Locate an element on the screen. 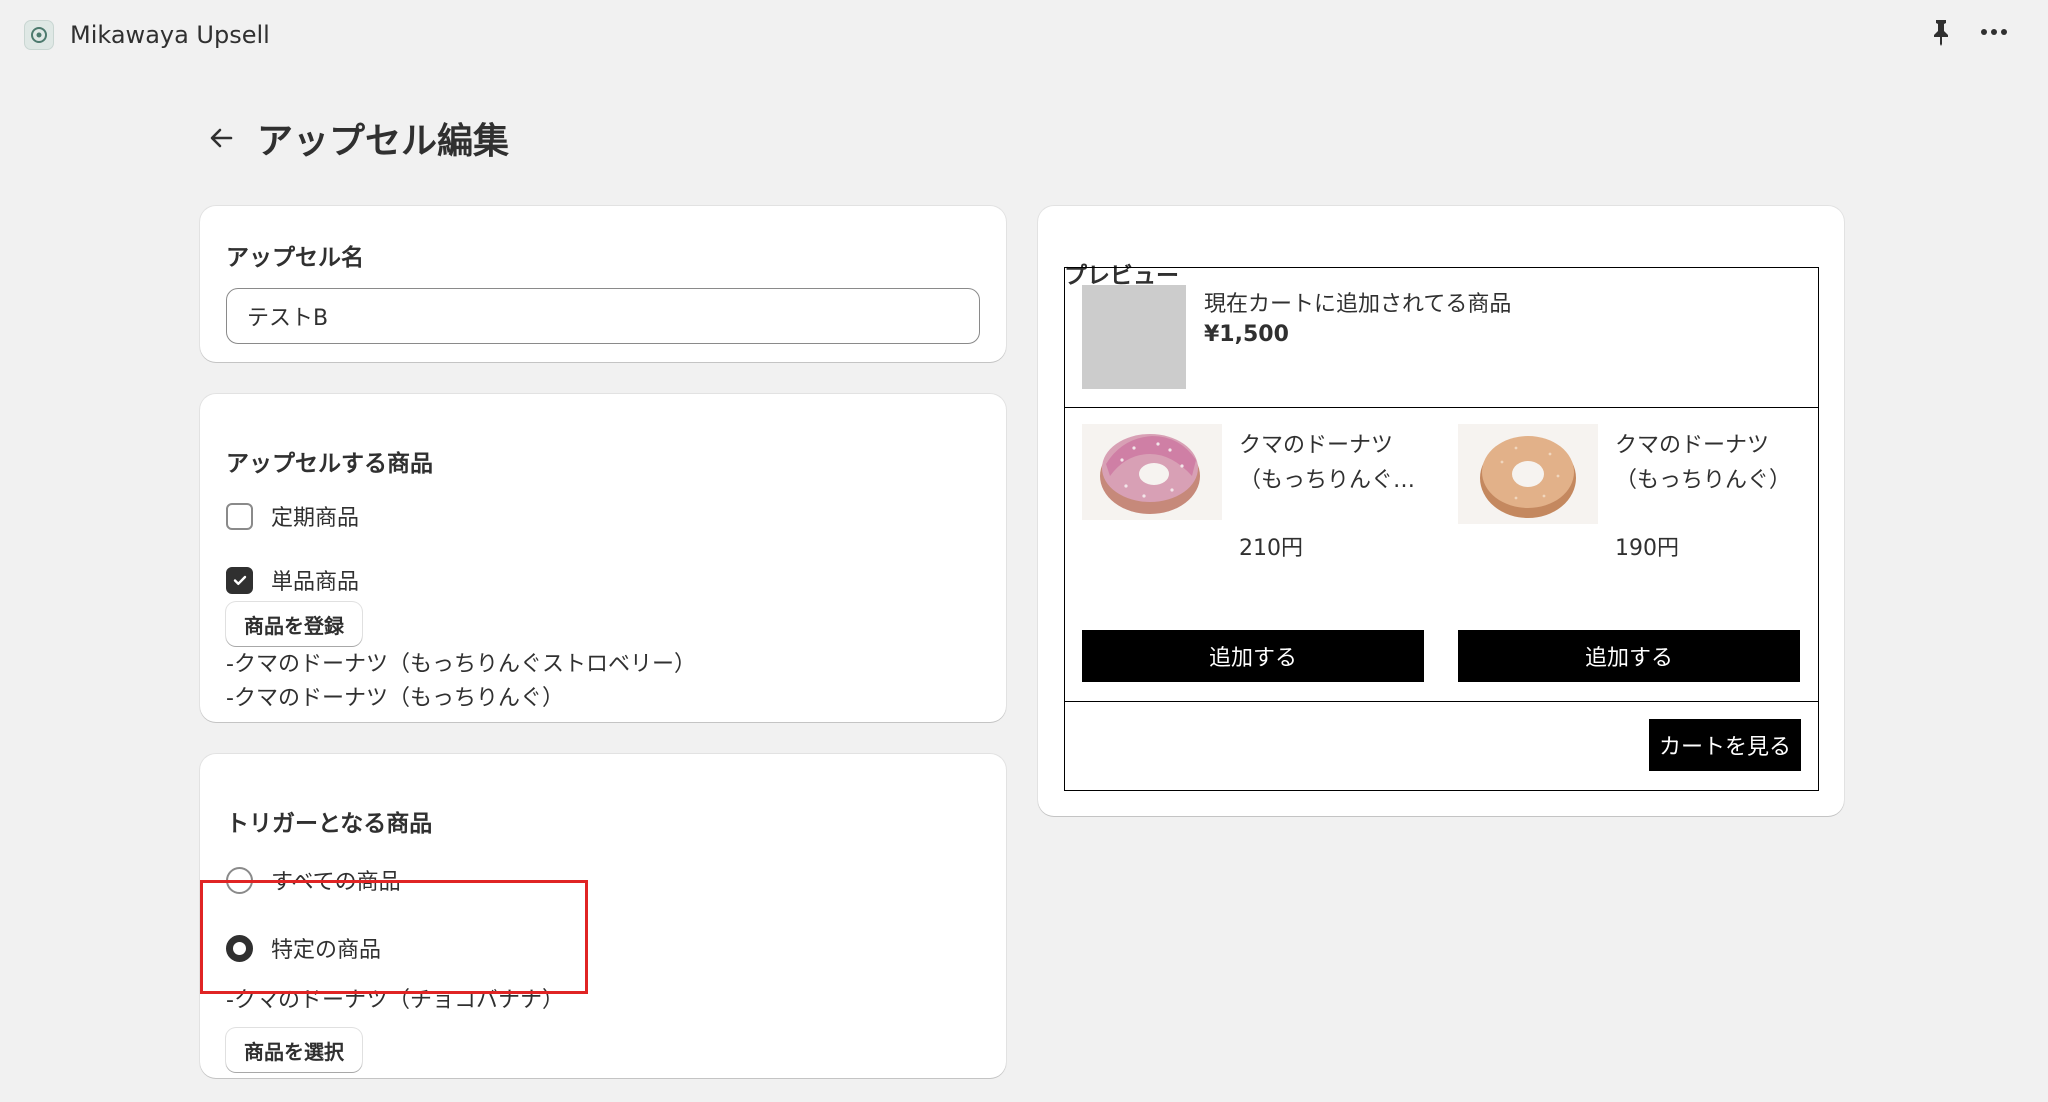  current-item-name: 現在カートに追加されてる商品 is located at coordinates (1358, 304).